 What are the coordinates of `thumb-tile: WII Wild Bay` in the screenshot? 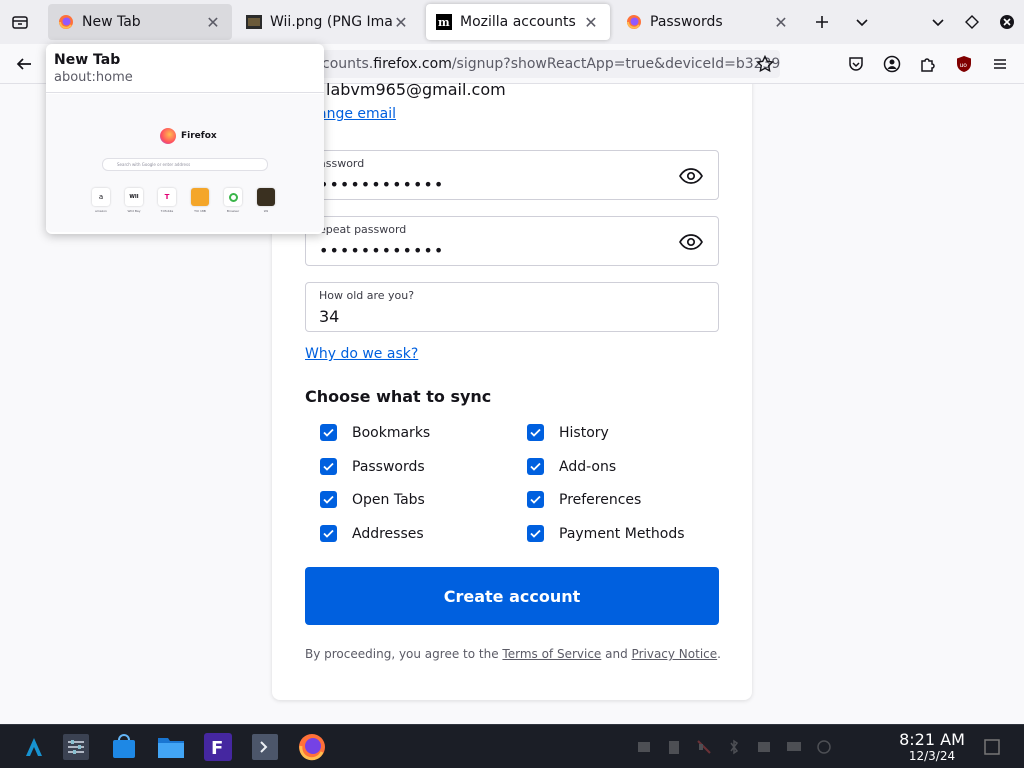 It's located at (134, 200).